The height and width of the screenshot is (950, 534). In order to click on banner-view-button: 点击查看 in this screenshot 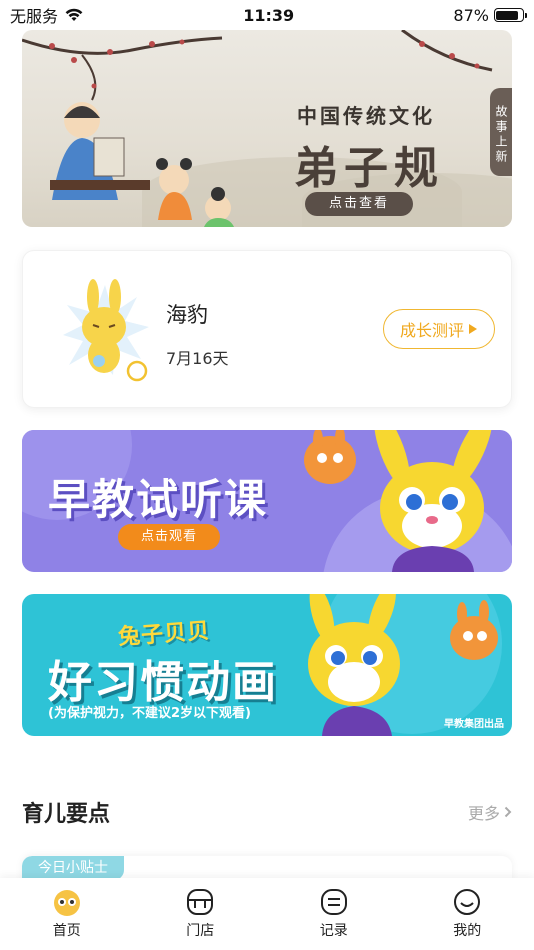, I will do `click(359, 204)`.